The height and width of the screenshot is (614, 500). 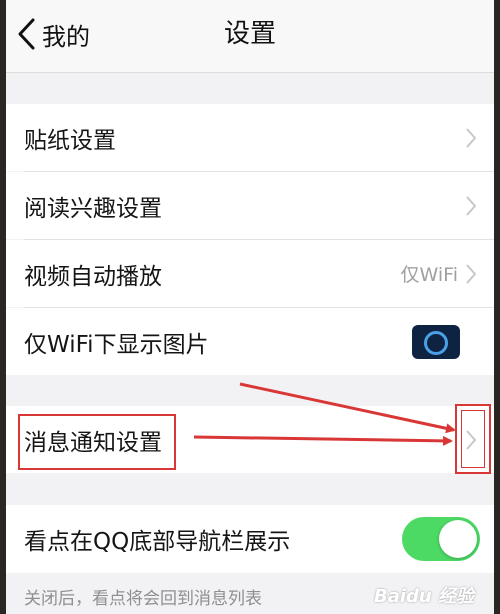 I want to click on arrow-upper, so click(x=347, y=408).